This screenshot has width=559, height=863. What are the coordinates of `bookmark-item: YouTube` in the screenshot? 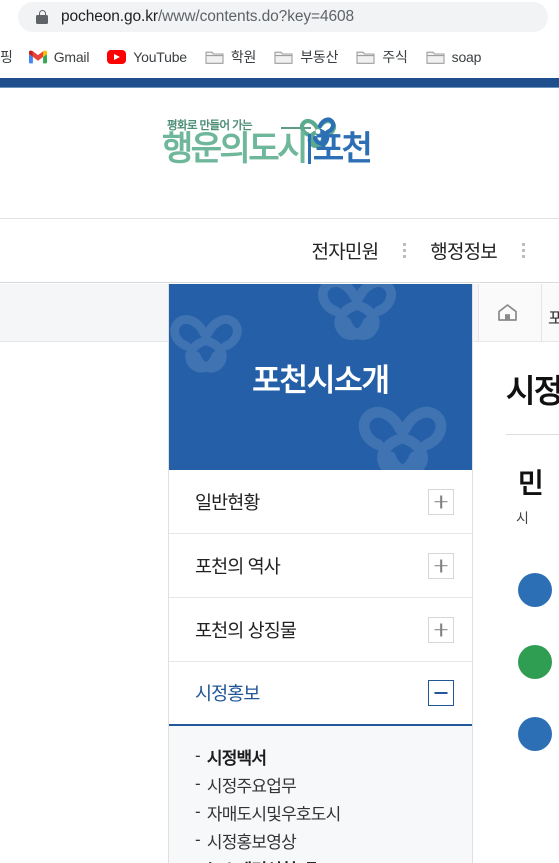 It's located at (147, 57).